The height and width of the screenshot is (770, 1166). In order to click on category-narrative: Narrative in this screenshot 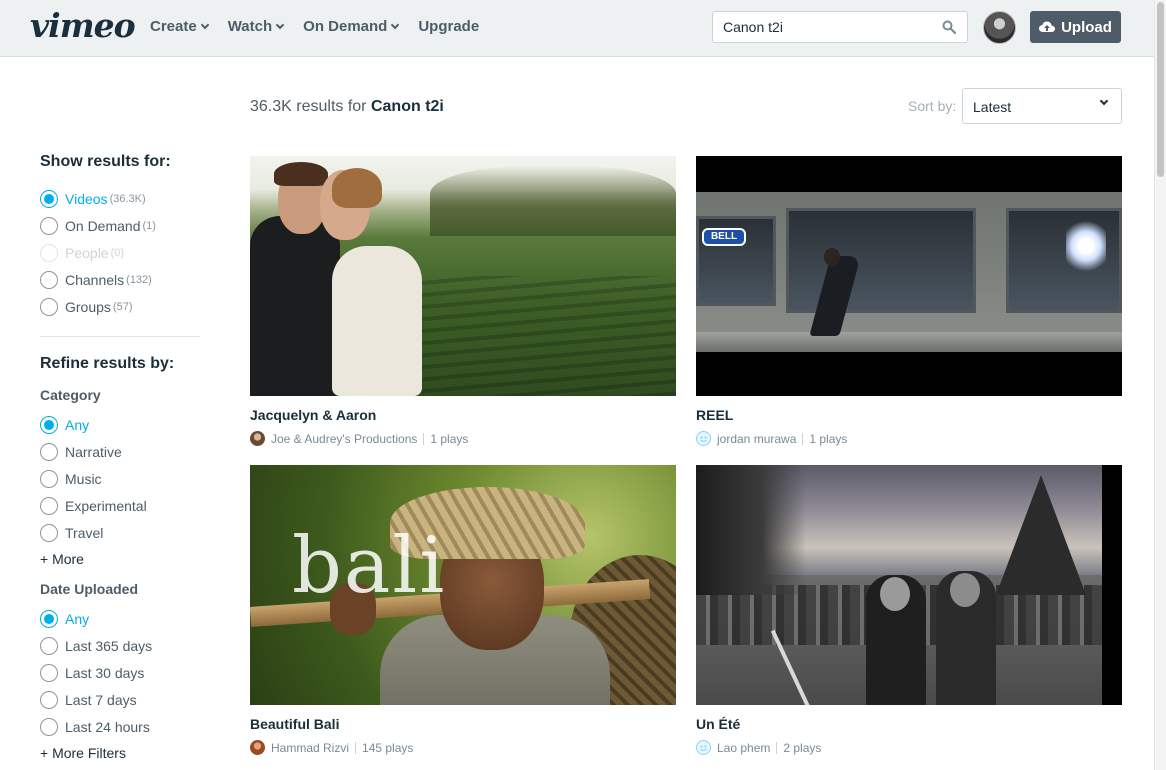, I will do `click(120, 451)`.